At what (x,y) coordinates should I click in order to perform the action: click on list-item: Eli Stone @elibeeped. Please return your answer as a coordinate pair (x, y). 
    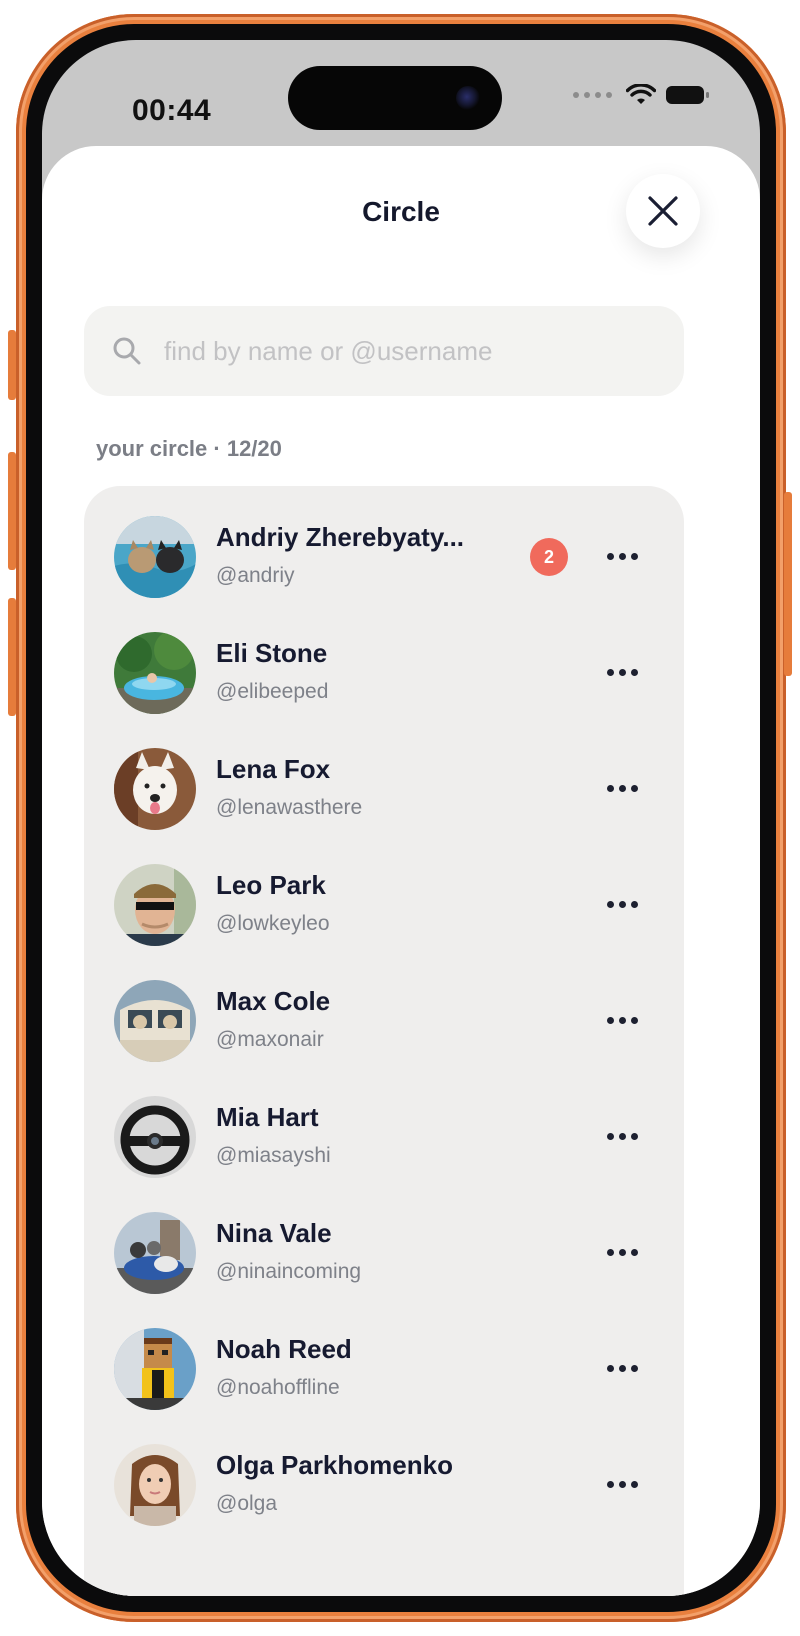
    Looking at the image, I should click on (384, 674).